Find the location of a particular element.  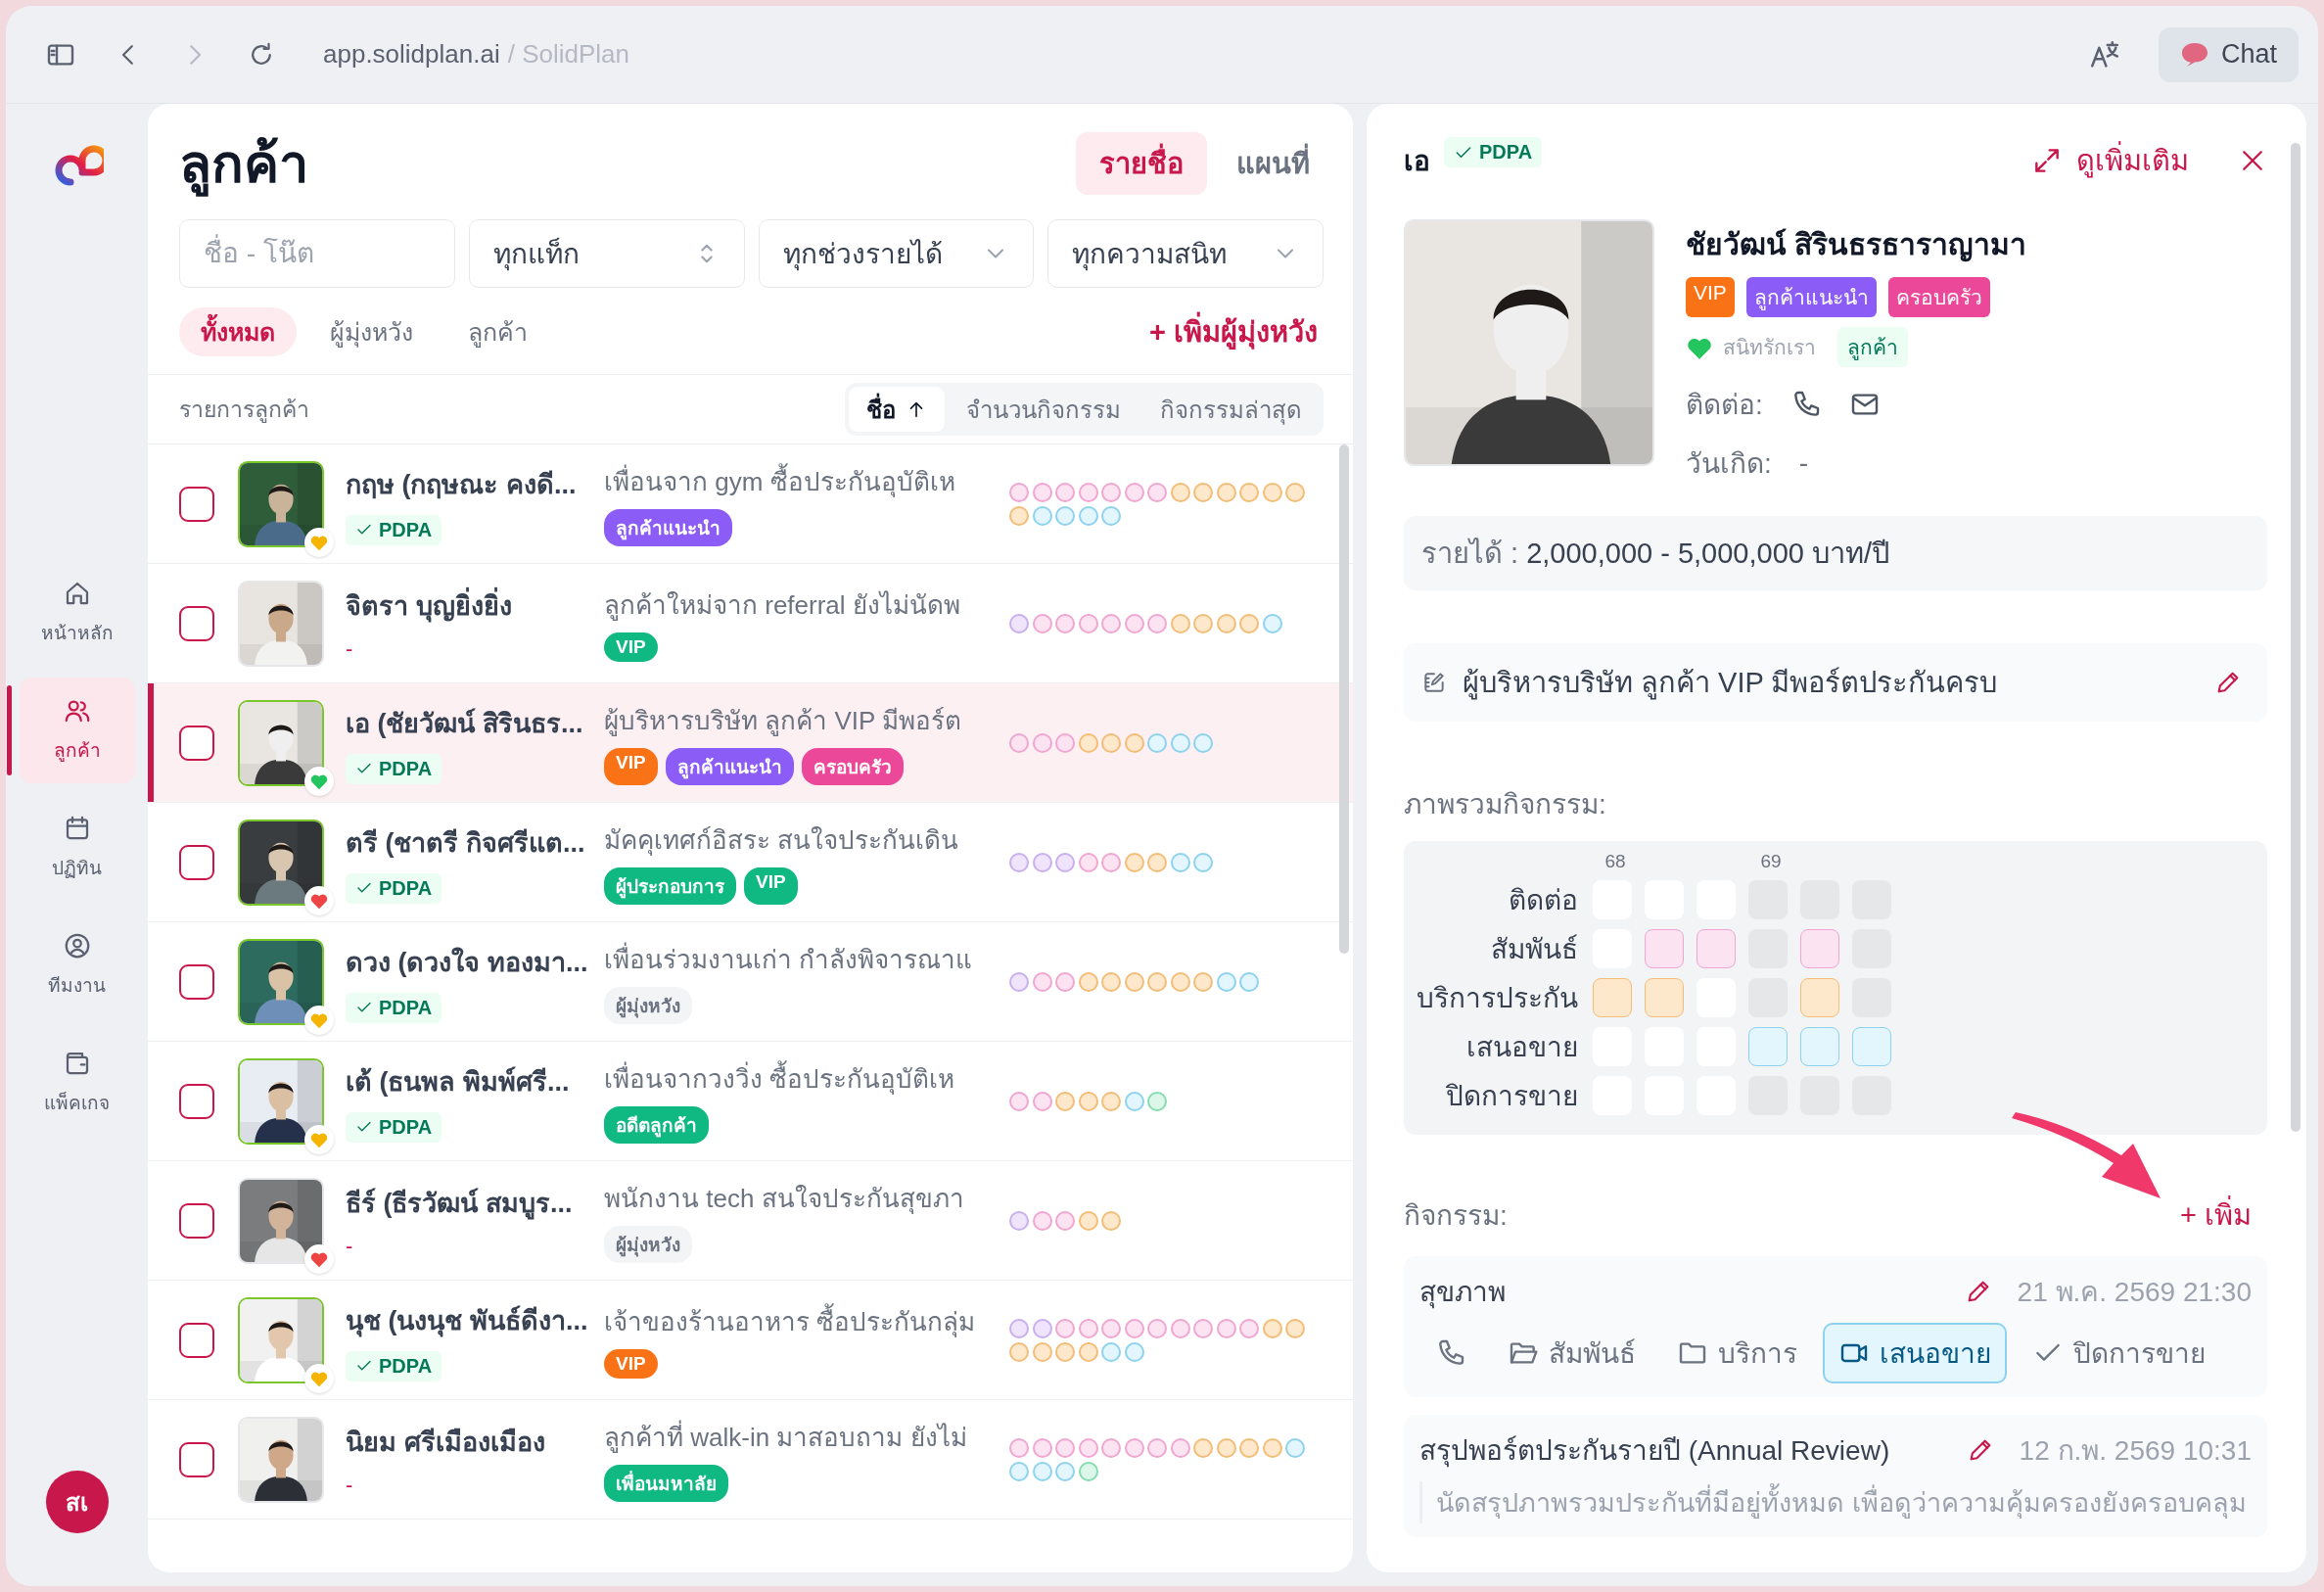

customer-row: ดวง (ดวงใจ ทองมา... PDPA เพื่อนร่วมงานเก่า กำลังพิจารณาแ ผู้มุ่งหวัง is located at coordinates (750, 982).